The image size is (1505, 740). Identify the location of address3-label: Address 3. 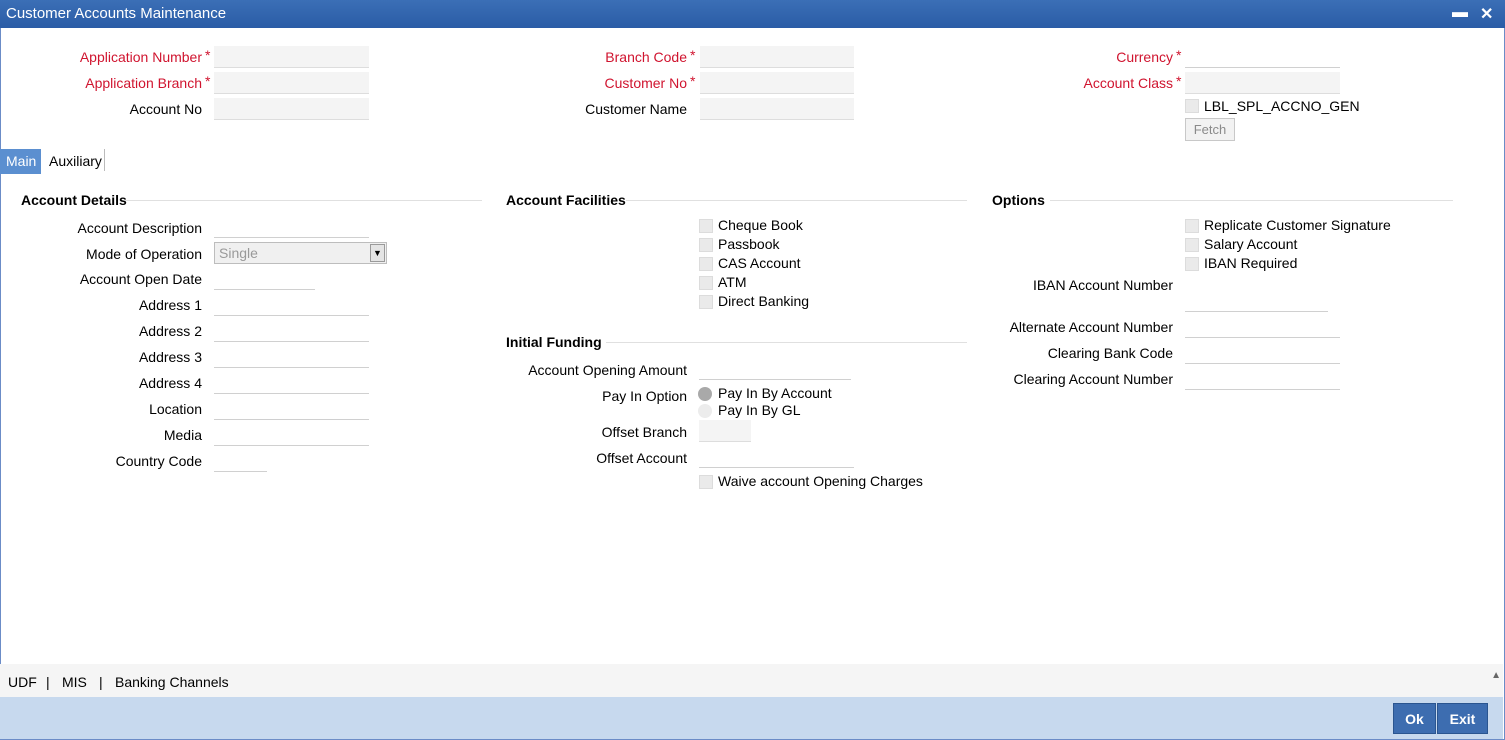
(170, 357).